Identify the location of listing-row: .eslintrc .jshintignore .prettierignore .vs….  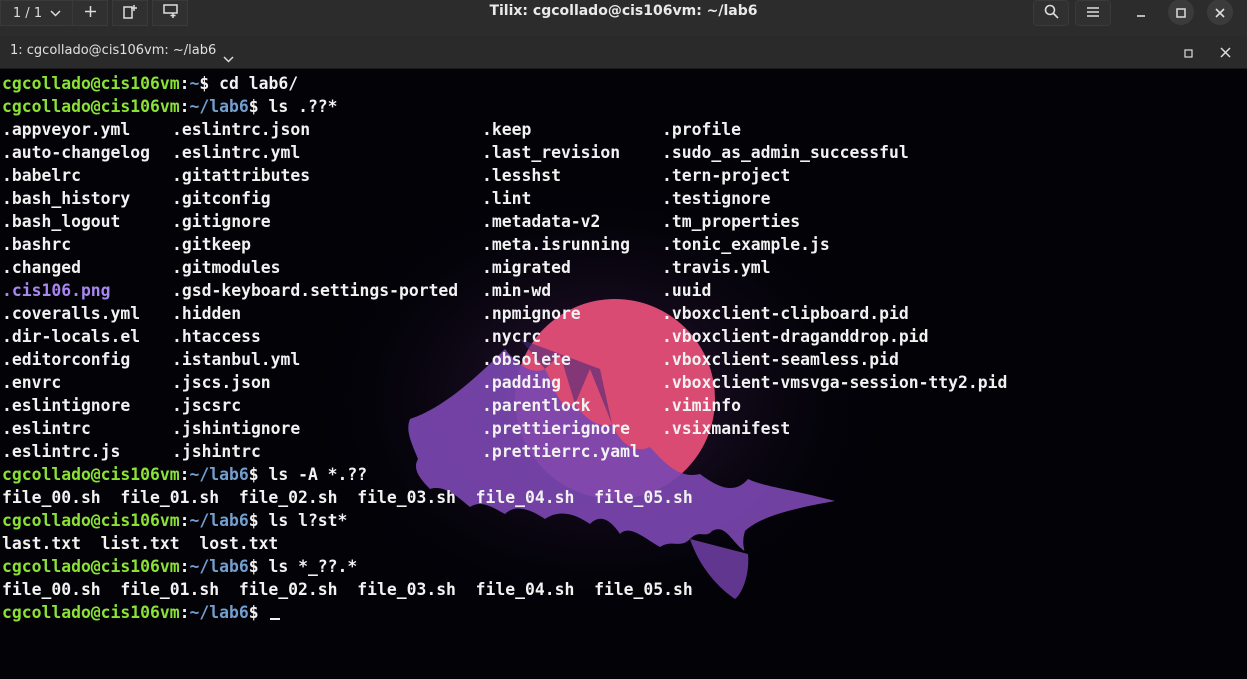
(396, 428).